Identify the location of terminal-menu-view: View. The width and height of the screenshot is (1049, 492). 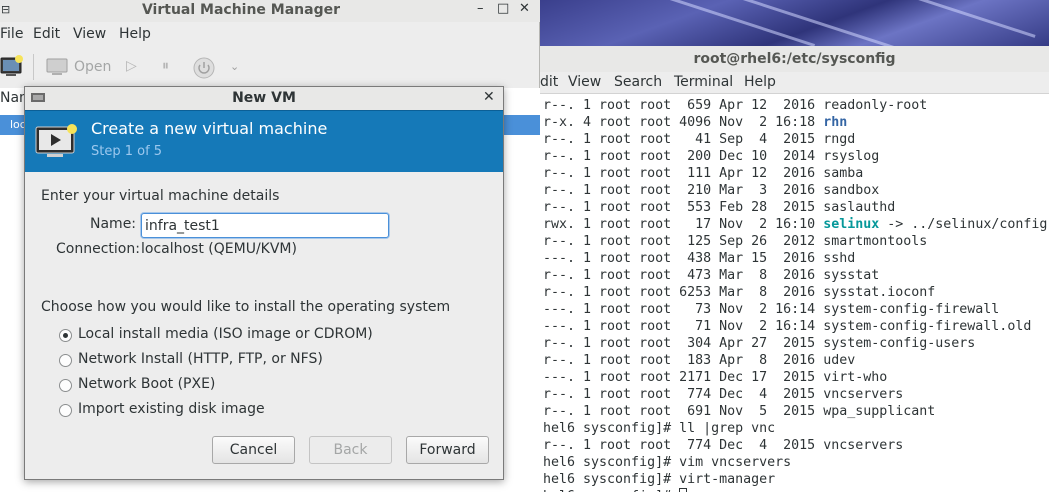
(584, 82).